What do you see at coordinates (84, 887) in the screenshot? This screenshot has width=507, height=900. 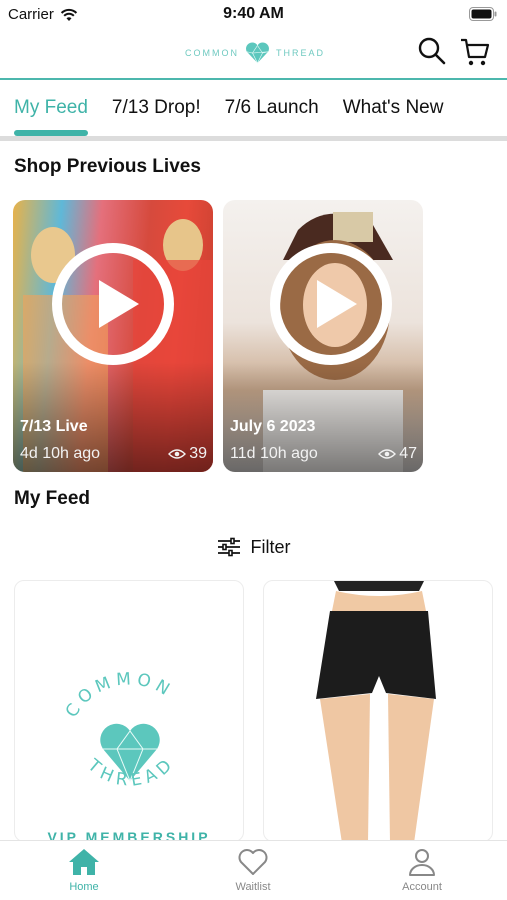 I see `nav-home-label: Home` at bounding box center [84, 887].